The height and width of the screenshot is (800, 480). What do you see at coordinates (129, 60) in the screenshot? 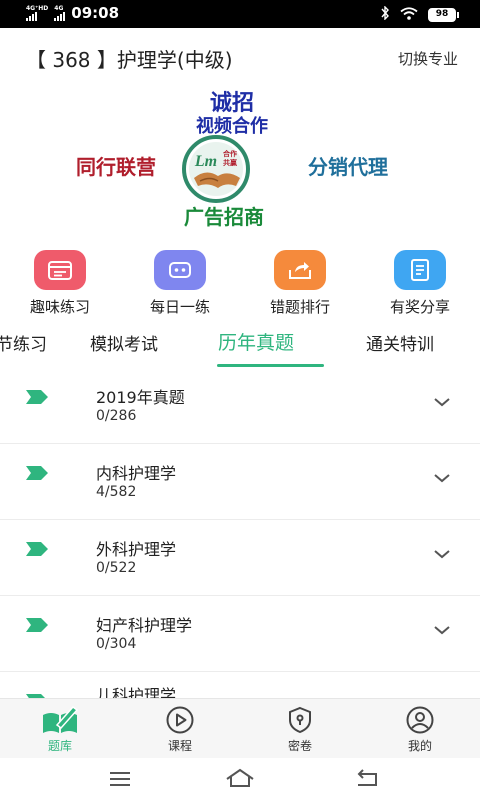
I see `page-title: 【 368 】护理学(中级)` at bounding box center [129, 60].